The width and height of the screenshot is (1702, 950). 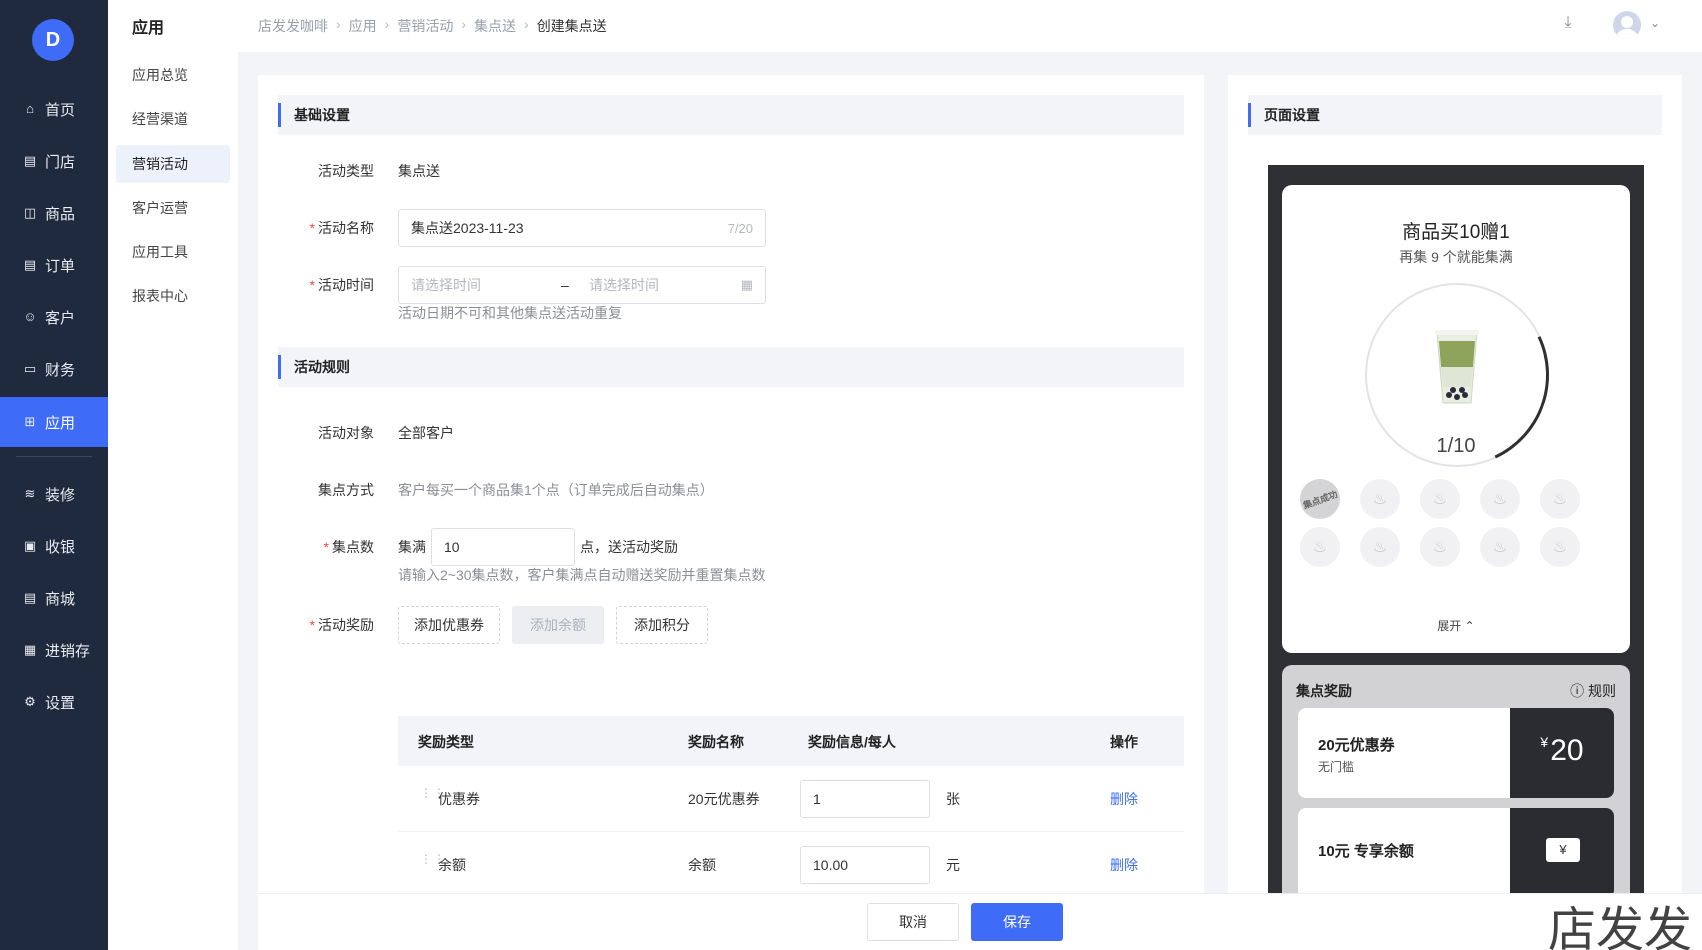 I want to click on nav-label: 财务, so click(x=60, y=370).